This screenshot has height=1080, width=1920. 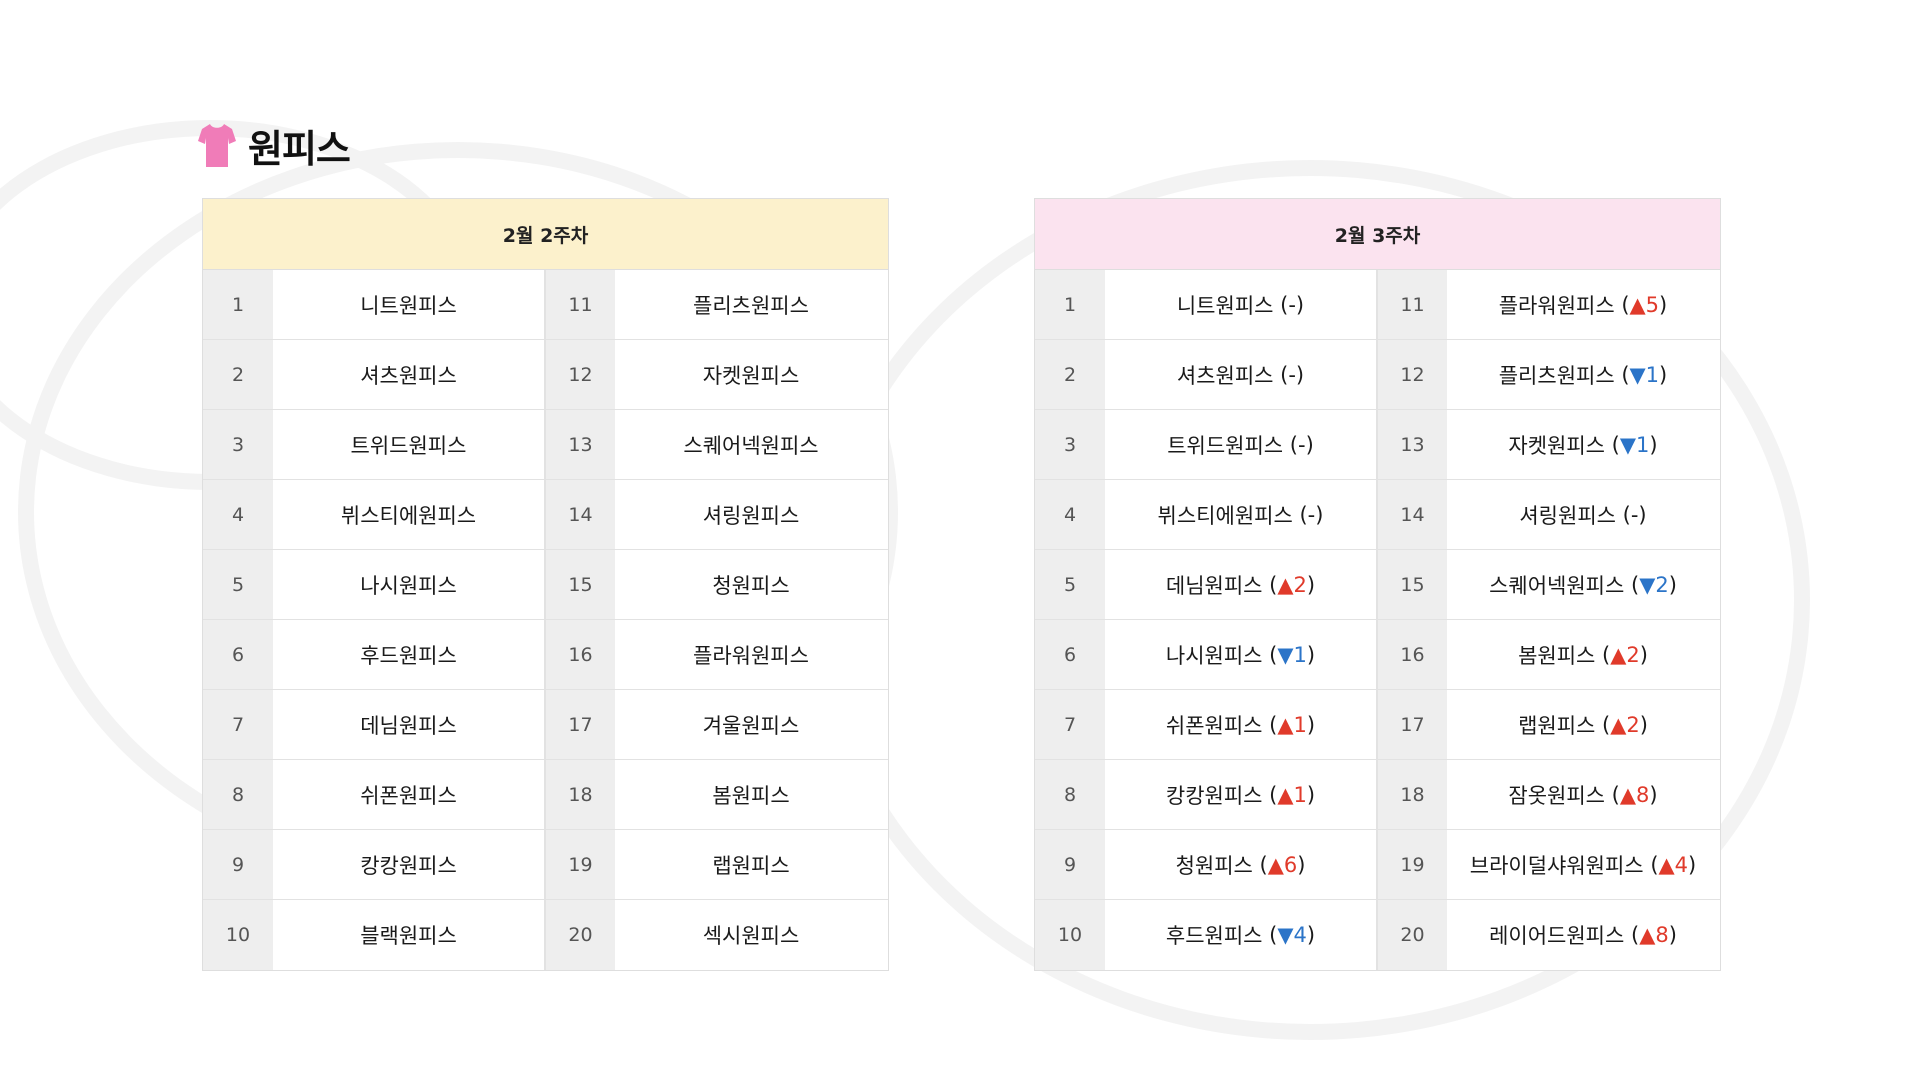 I want to click on rank-change: ▲5, so click(x=1644, y=304).